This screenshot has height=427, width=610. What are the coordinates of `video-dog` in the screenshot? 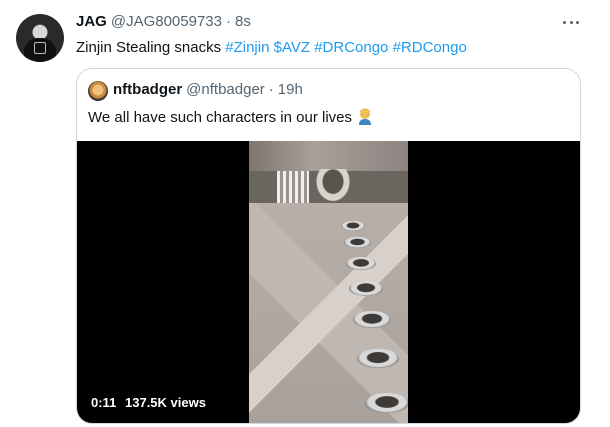 It's located at (333, 187).